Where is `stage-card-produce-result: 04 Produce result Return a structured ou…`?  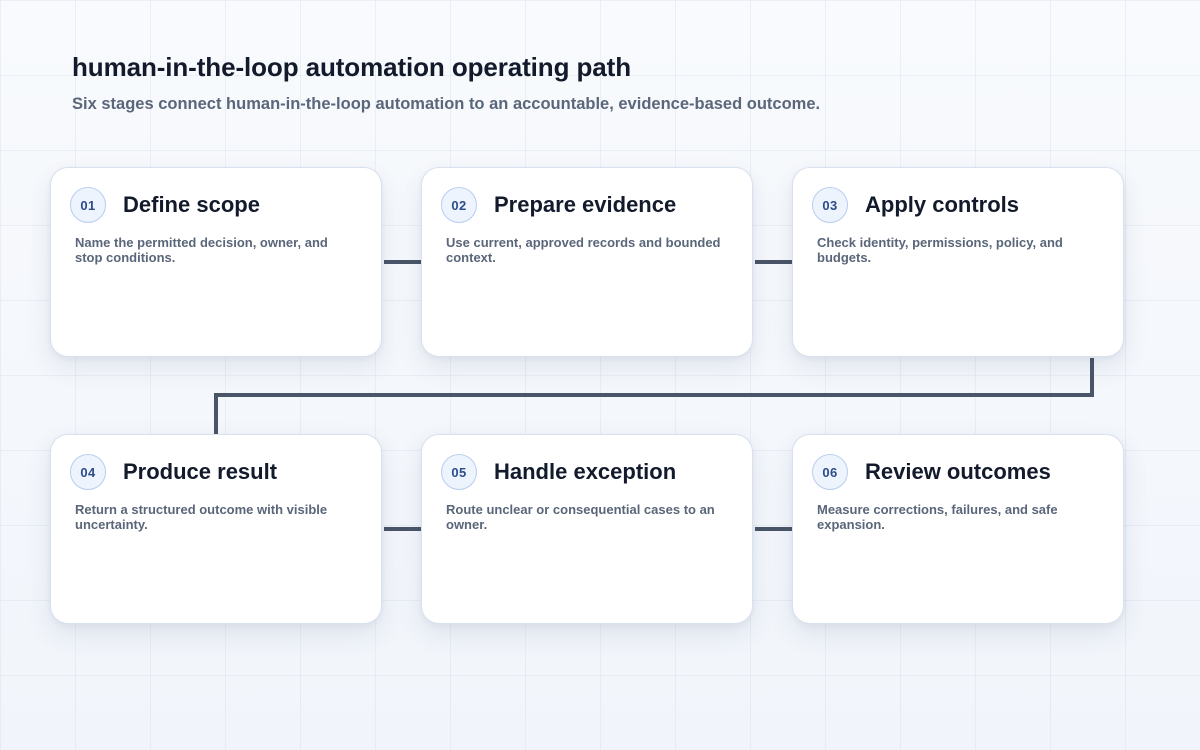
stage-card-produce-result: 04 Produce result Return a structured ou… is located at coordinates (216, 529).